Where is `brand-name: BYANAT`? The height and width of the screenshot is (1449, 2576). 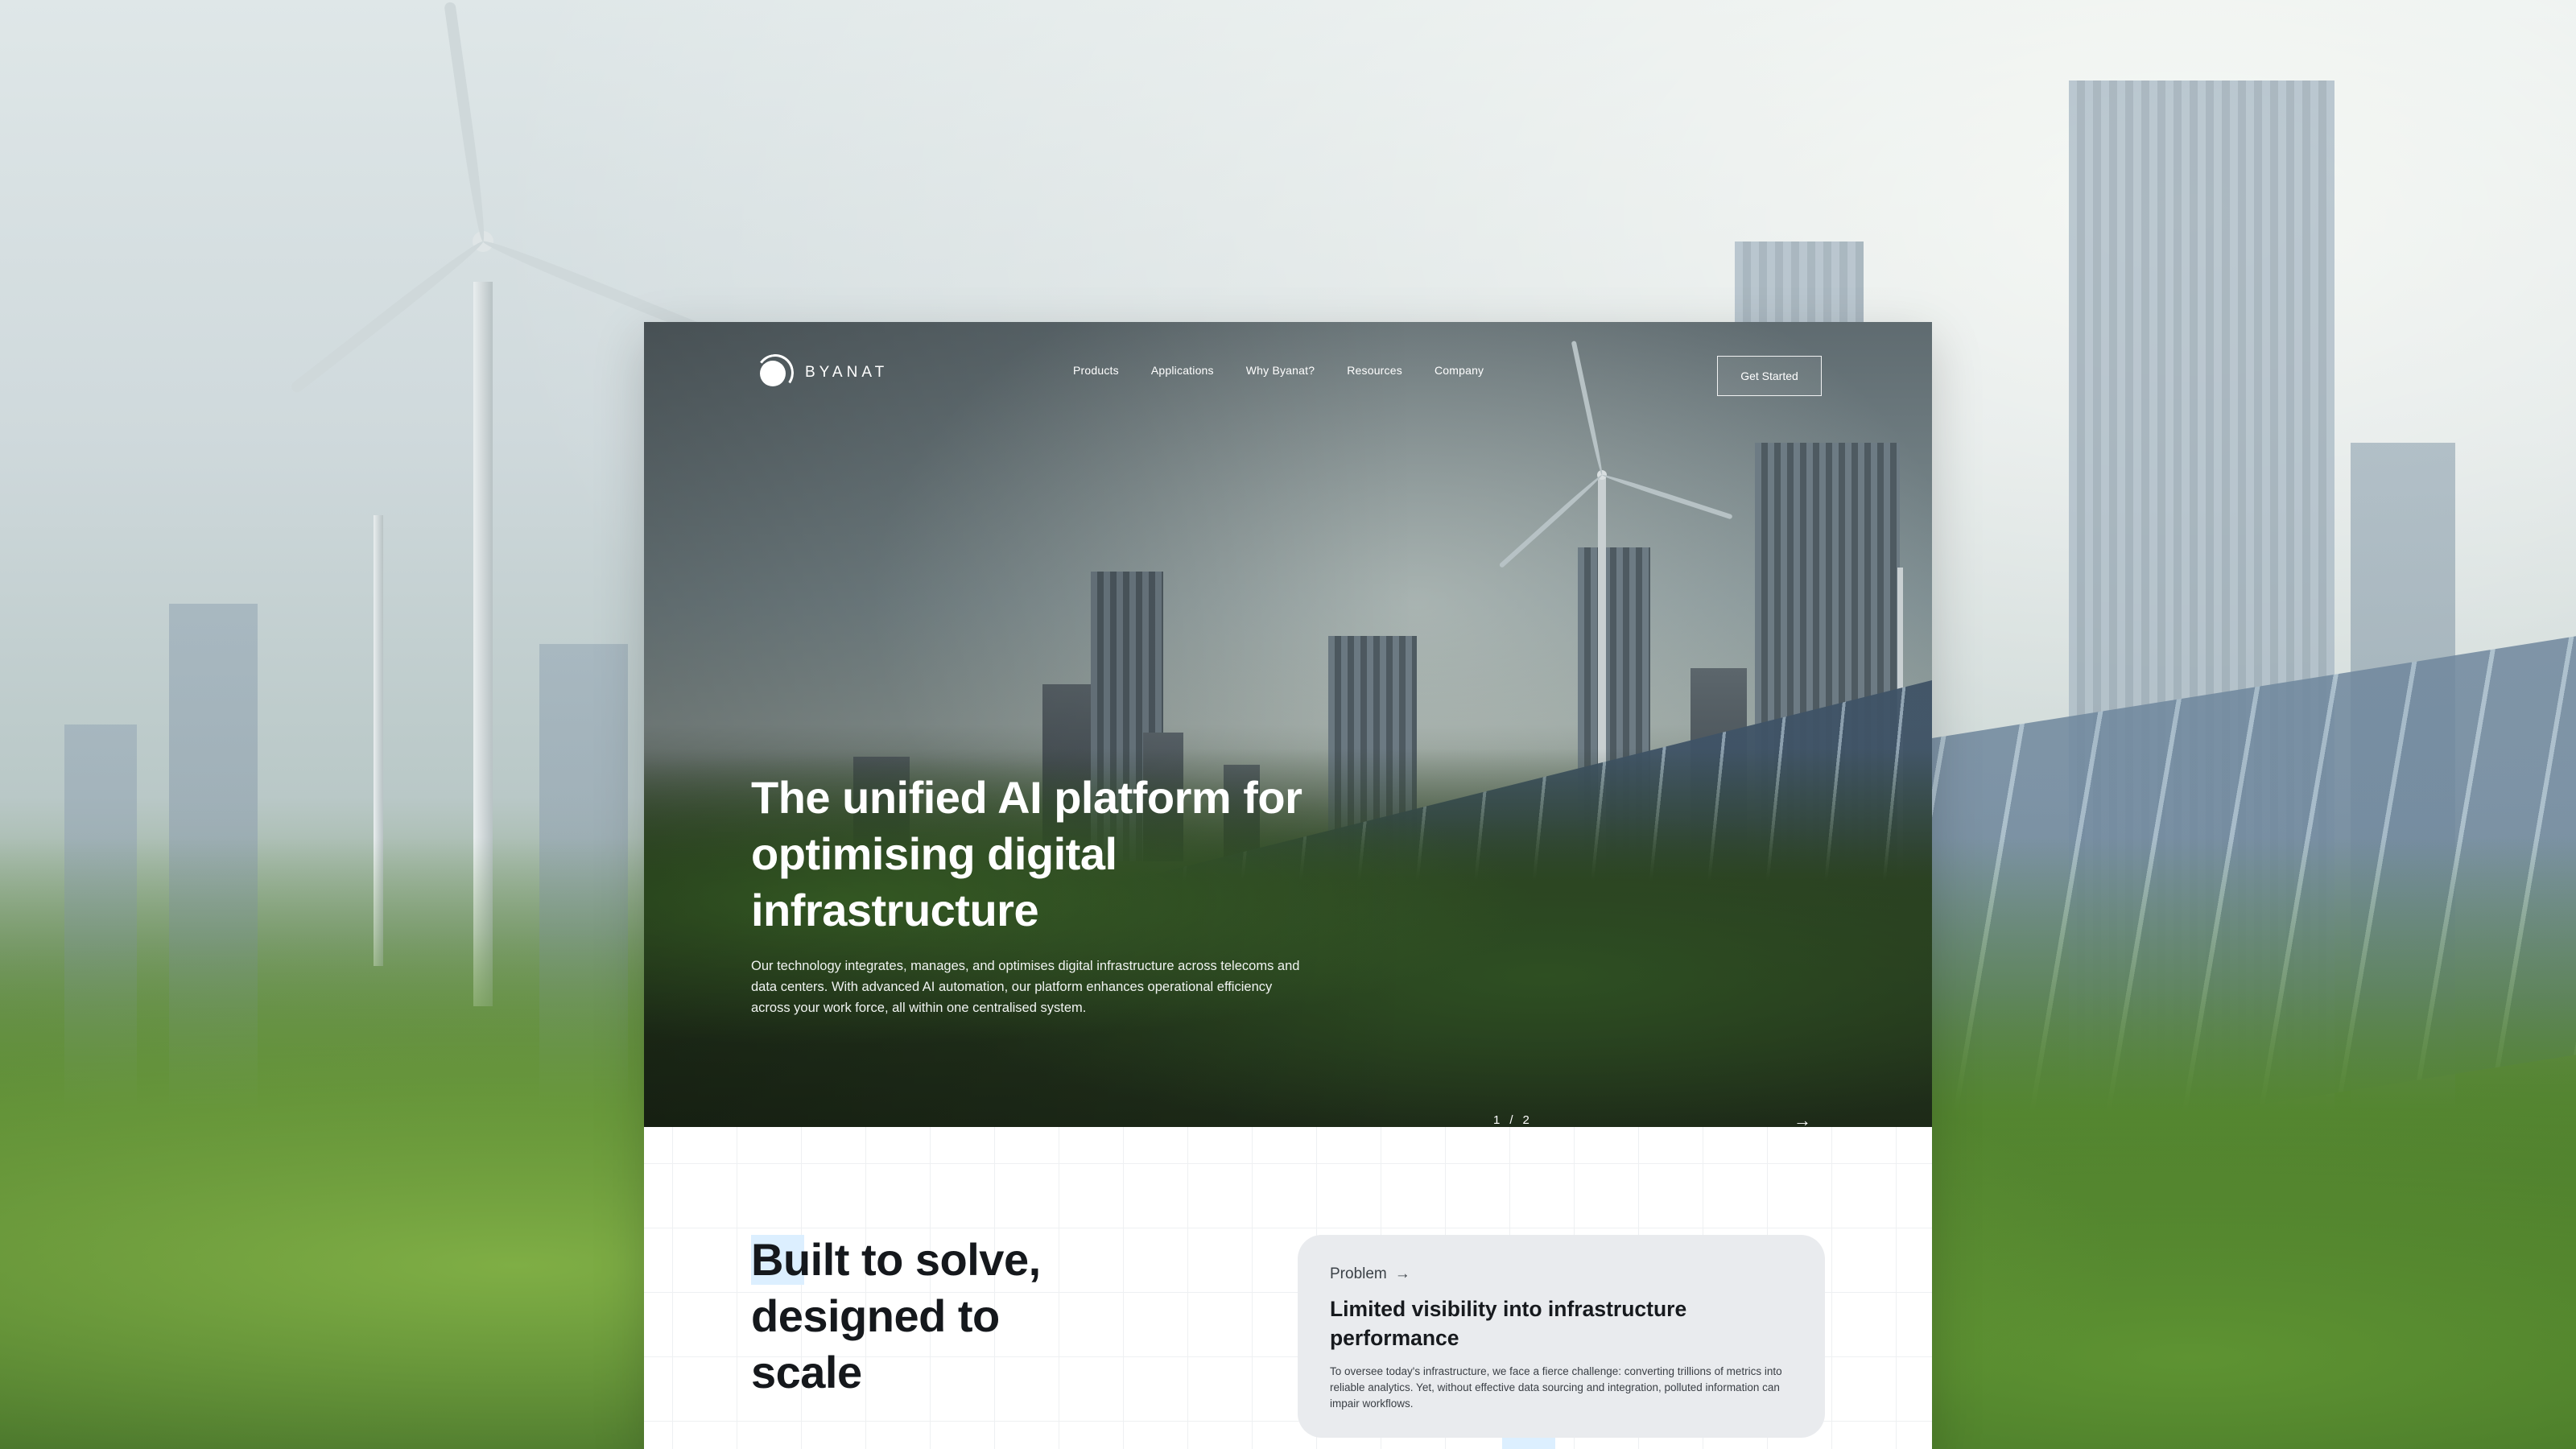
brand-name: BYANAT is located at coordinates (847, 372).